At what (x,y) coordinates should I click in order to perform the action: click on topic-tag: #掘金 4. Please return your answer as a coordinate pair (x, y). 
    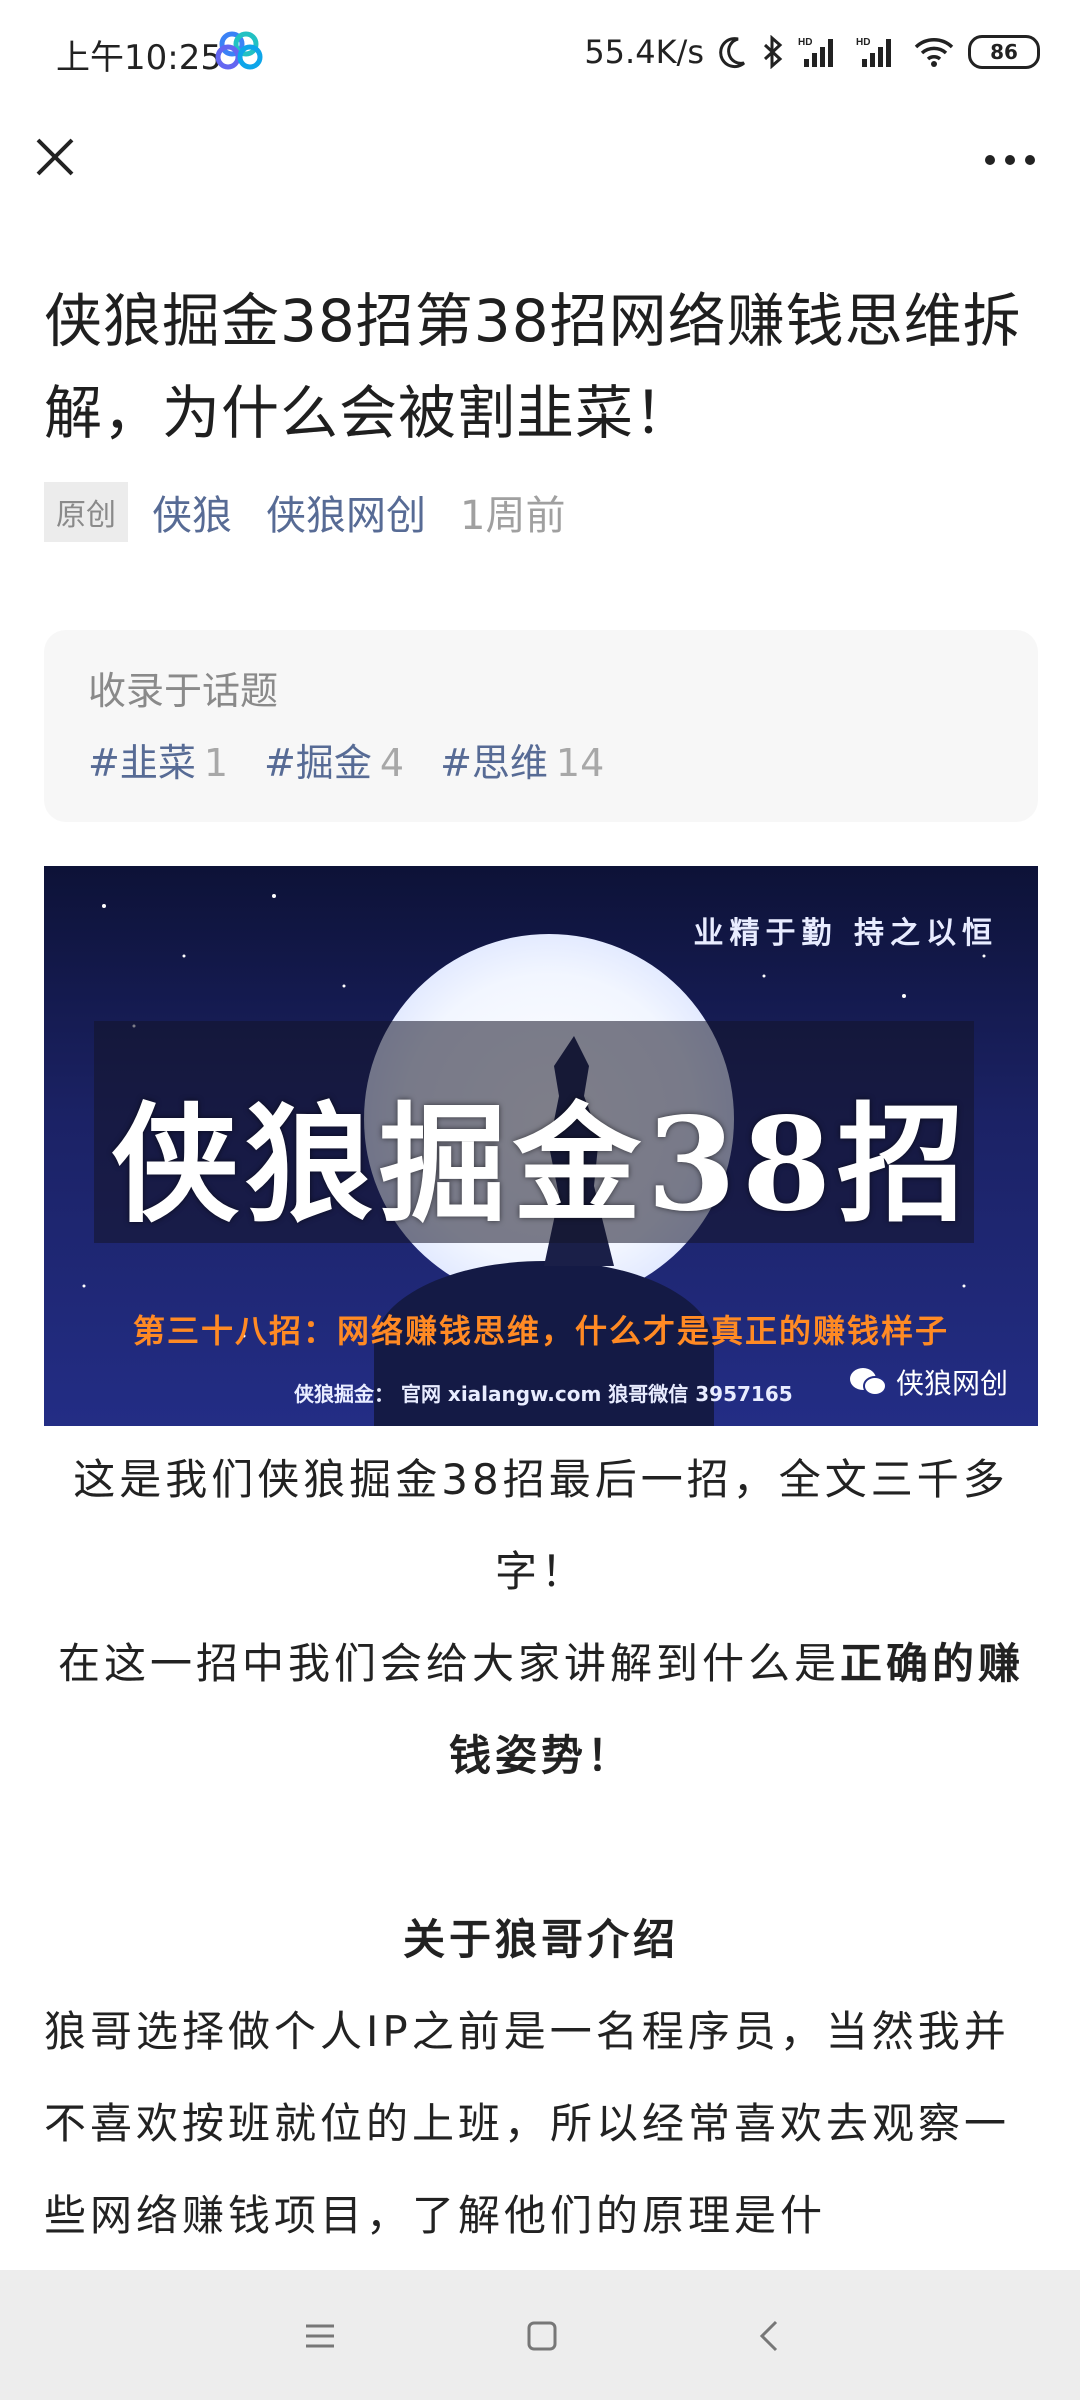
    Looking at the image, I should click on (334, 759).